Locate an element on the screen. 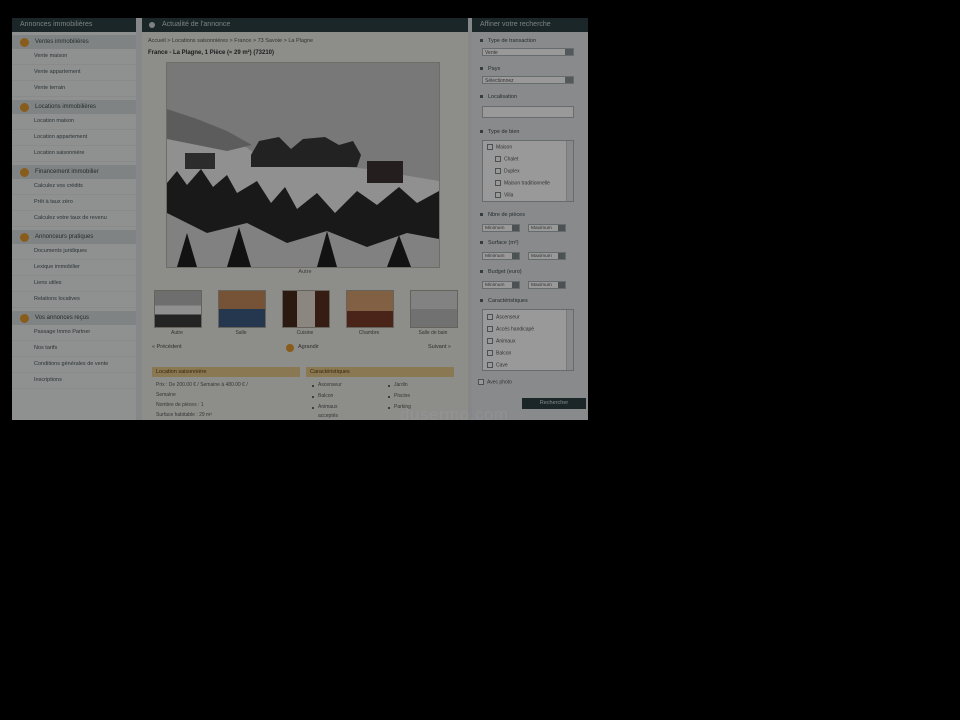 This screenshot has width=960, height=720. sidebar-link: Location appartement is located at coordinates (74, 138).